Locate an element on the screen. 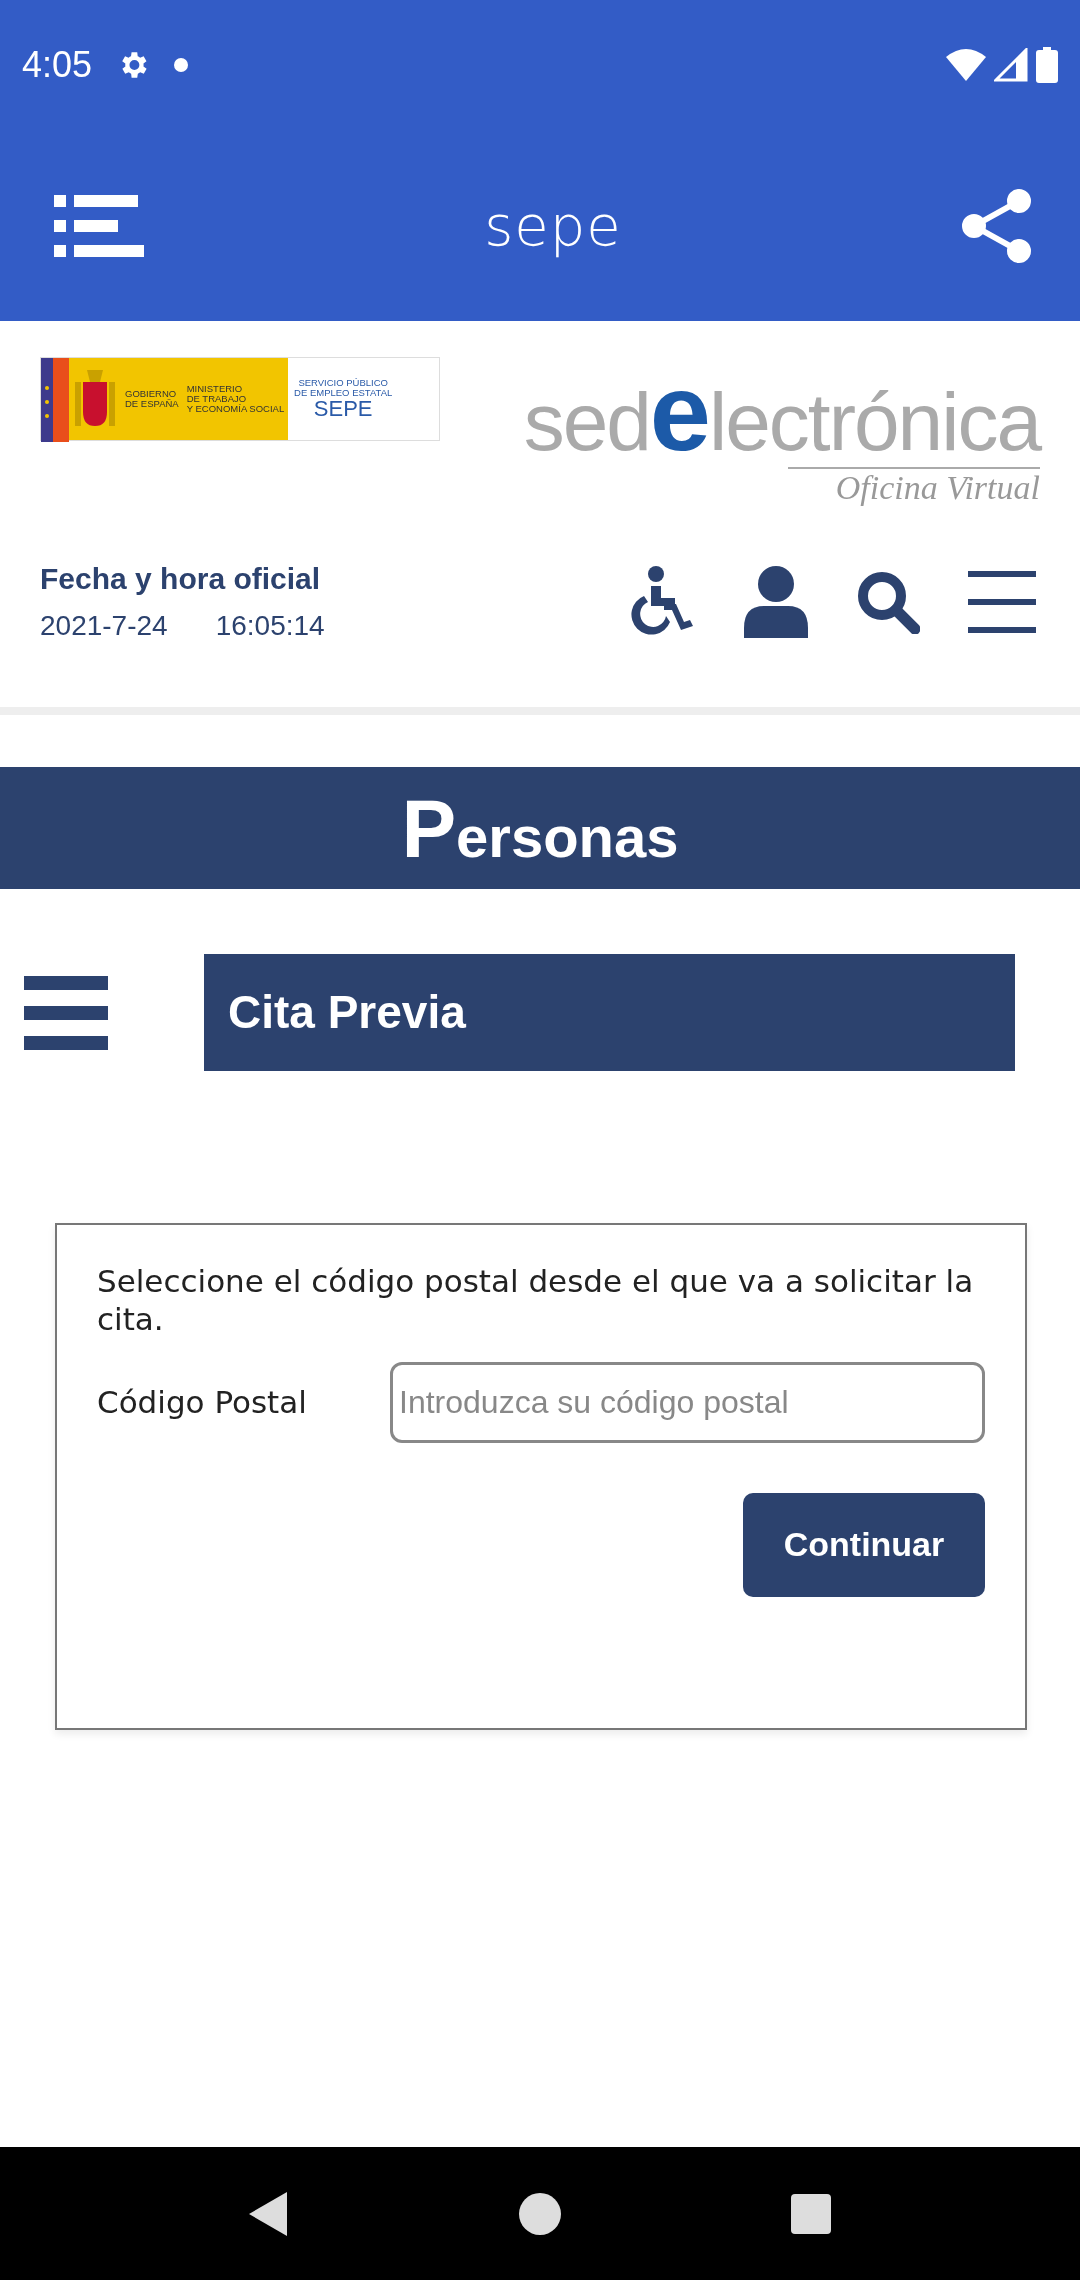 The height and width of the screenshot is (2280, 1080). app-title: sepe is located at coordinates (553, 225).